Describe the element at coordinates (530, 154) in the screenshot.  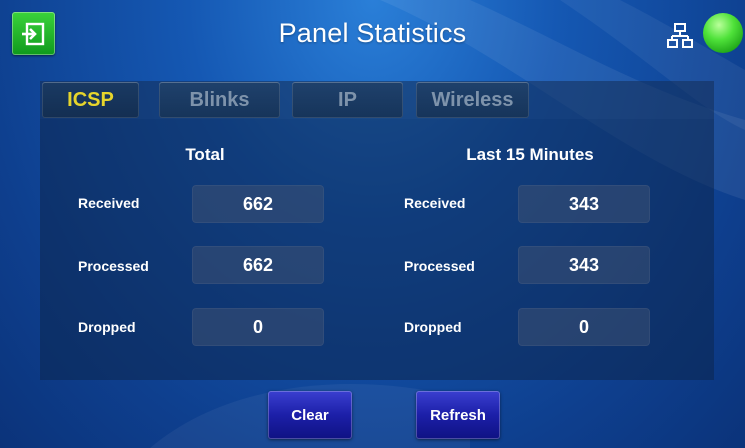
I see `last15-heading: Last 15 Minutes` at that location.